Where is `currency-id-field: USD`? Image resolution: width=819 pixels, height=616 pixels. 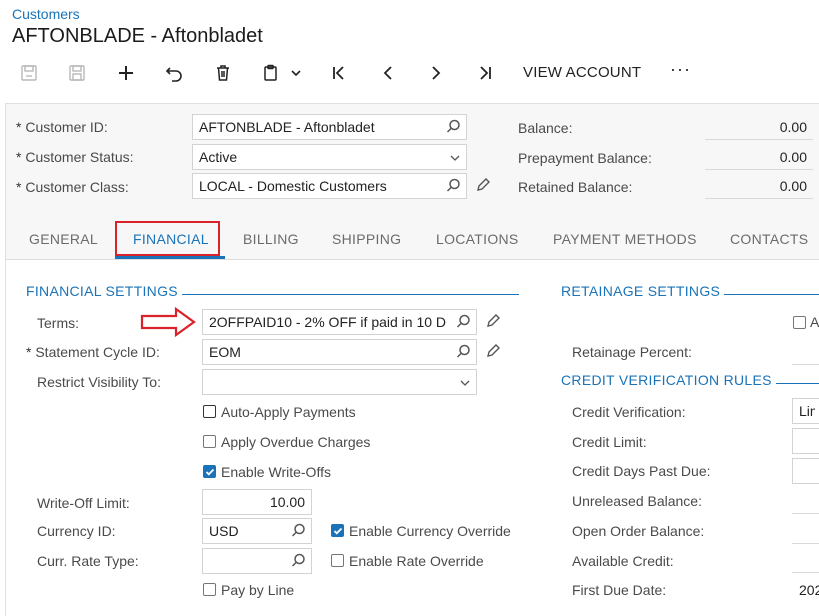 currency-id-field: USD is located at coordinates (257, 531).